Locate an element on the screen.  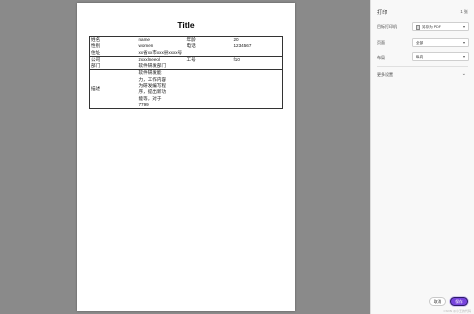
layout-label: 布局 is located at coordinates (381, 57).